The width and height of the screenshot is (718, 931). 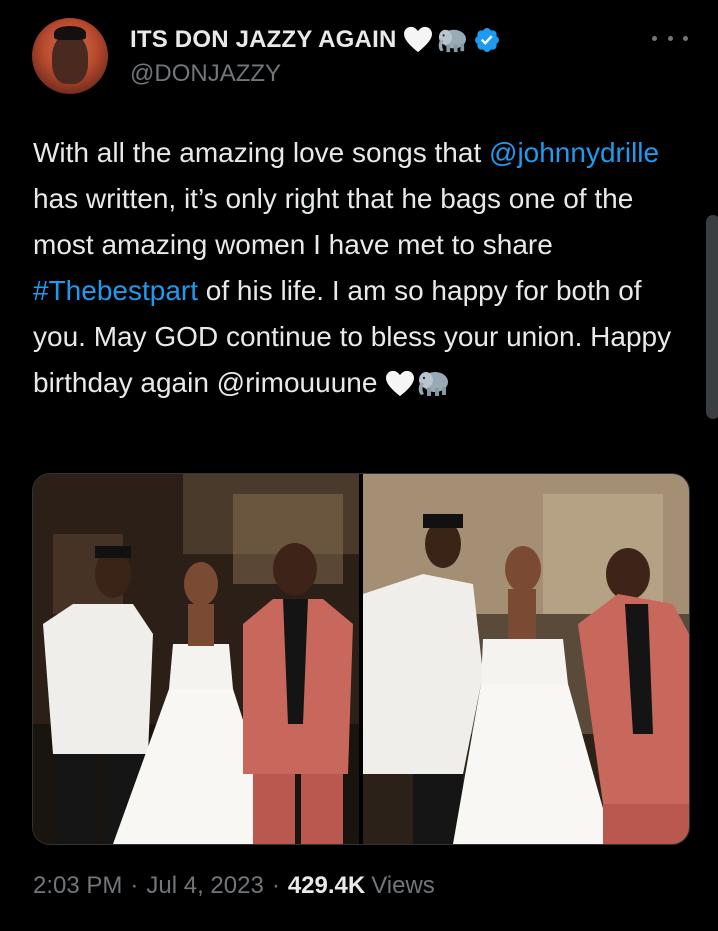 I want to click on avatar-face, so click(x=70, y=59).